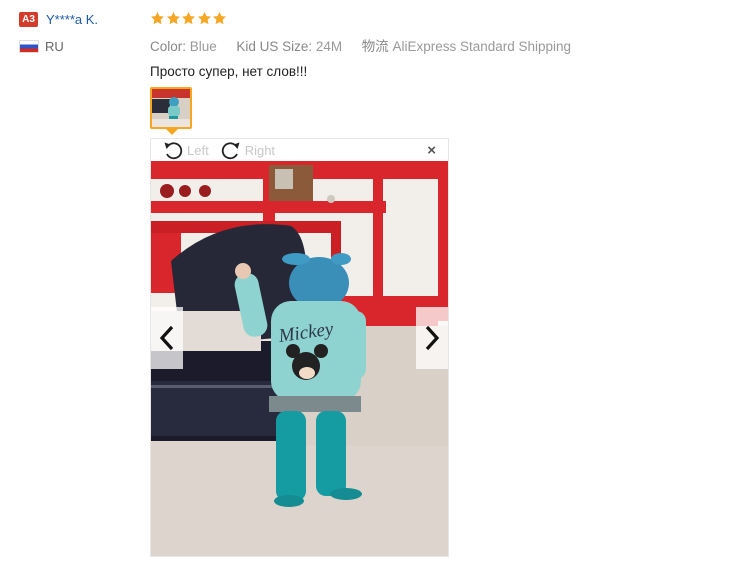 The height and width of the screenshot is (562, 750). What do you see at coordinates (81, 32) in the screenshot?
I see `reviewer-info: A3 Y****a K. RU` at bounding box center [81, 32].